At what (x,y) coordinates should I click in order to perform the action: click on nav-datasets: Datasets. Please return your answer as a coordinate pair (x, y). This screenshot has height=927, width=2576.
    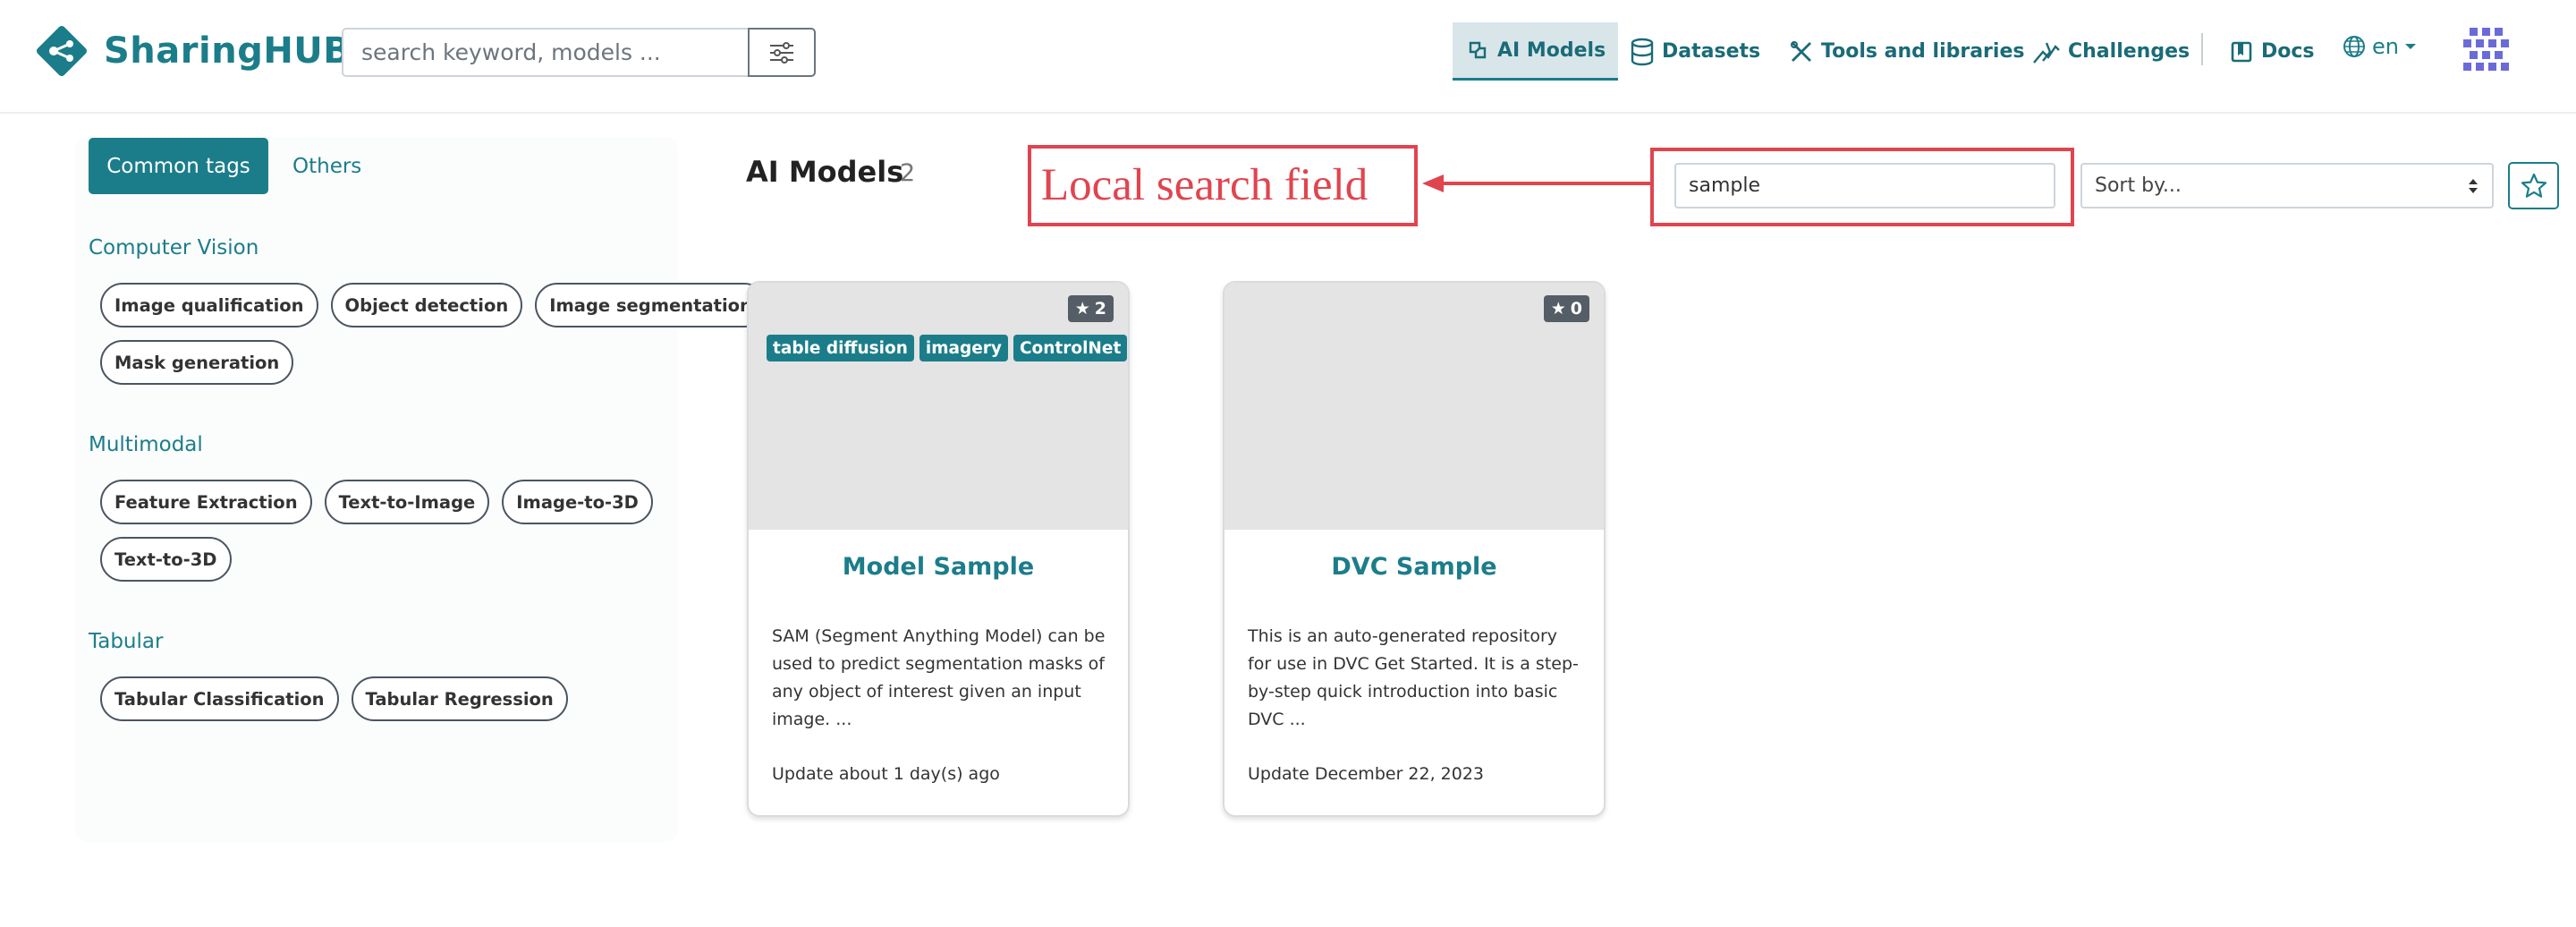
    Looking at the image, I should click on (1695, 52).